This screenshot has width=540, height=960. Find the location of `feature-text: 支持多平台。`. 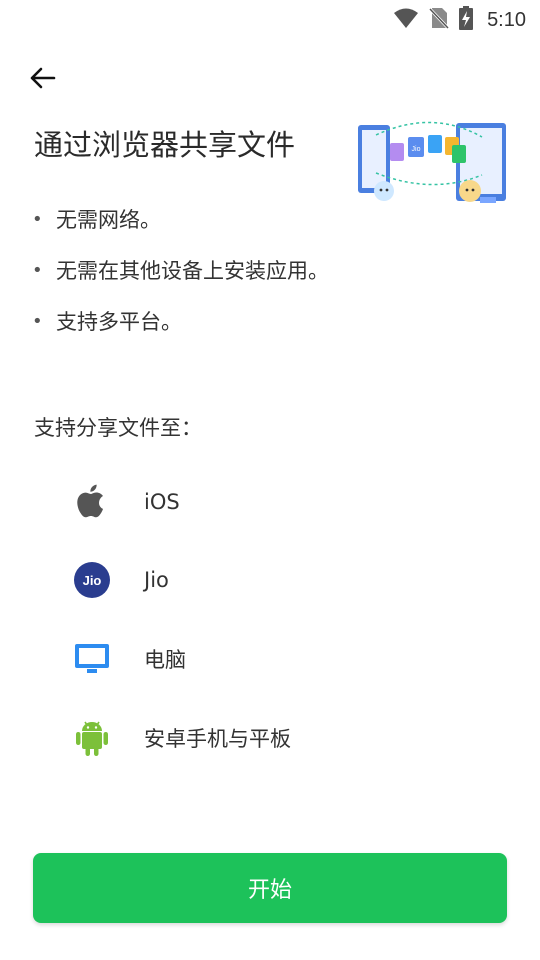

feature-text: 支持多平台。 is located at coordinates (119, 322).